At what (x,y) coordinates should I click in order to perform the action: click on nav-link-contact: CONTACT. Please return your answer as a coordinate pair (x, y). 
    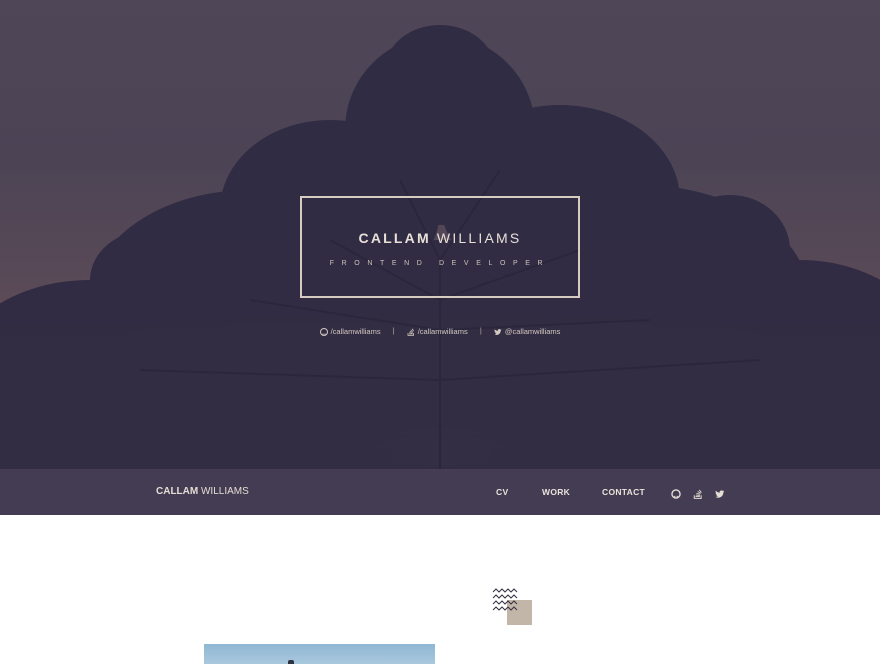
    Looking at the image, I should click on (623, 492).